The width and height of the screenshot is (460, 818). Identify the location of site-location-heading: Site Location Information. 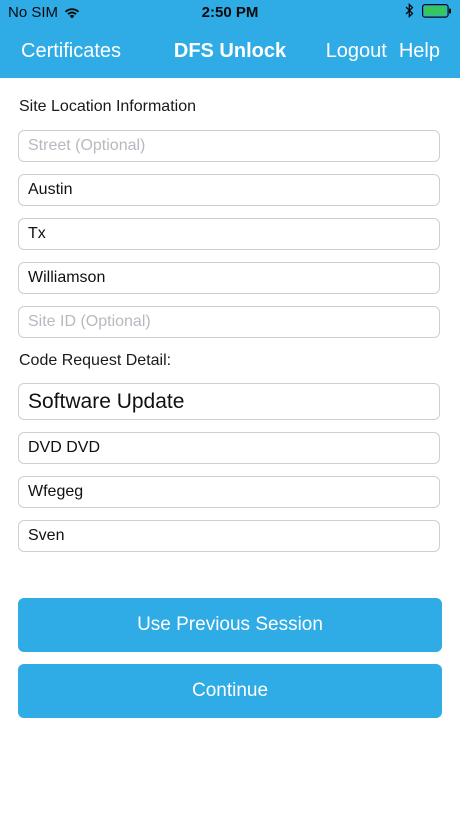
(107, 106).